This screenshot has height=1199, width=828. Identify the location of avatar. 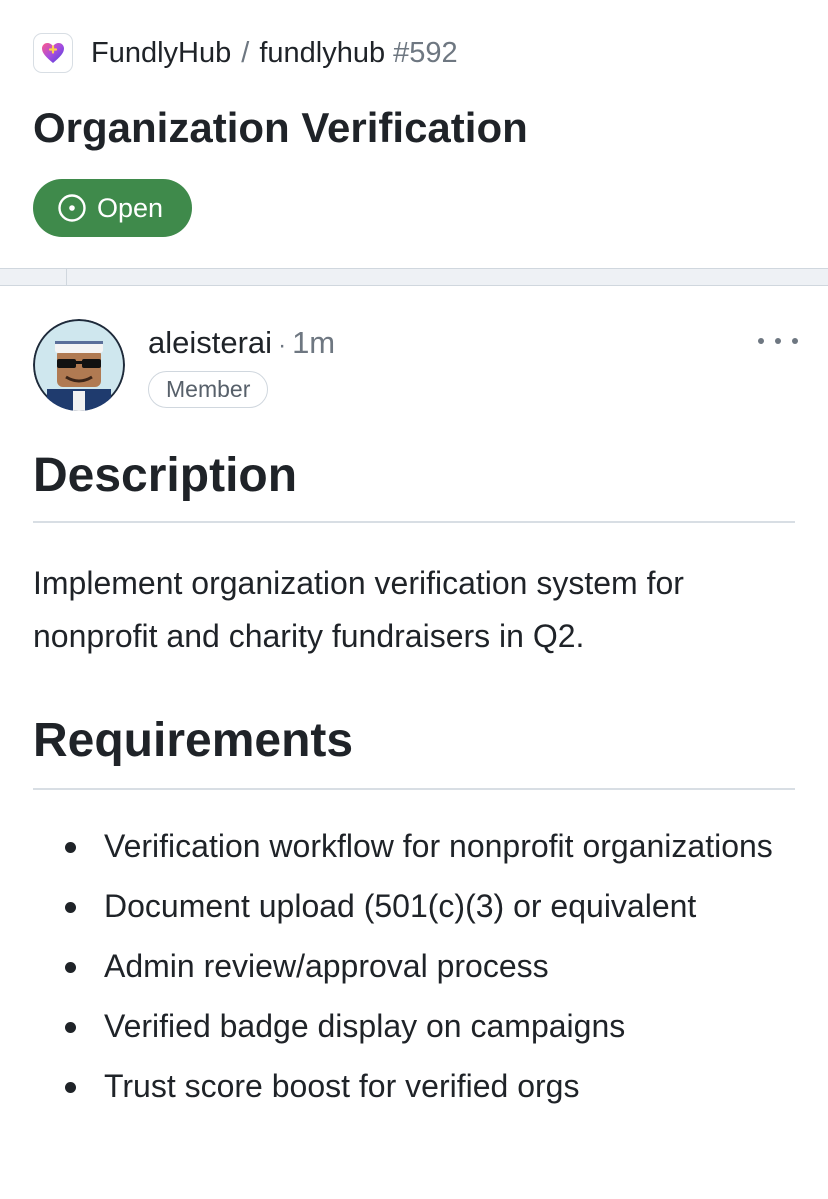
(79, 365).